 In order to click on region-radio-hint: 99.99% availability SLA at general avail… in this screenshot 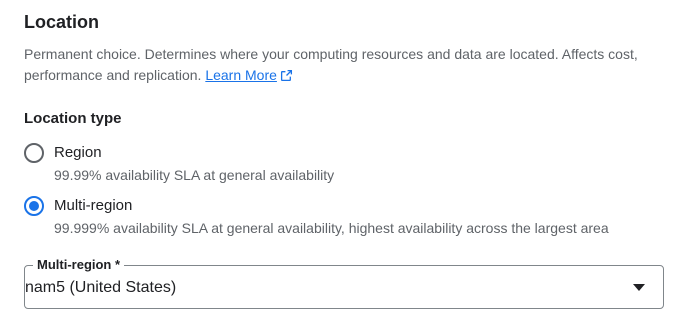, I will do `click(194, 175)`.